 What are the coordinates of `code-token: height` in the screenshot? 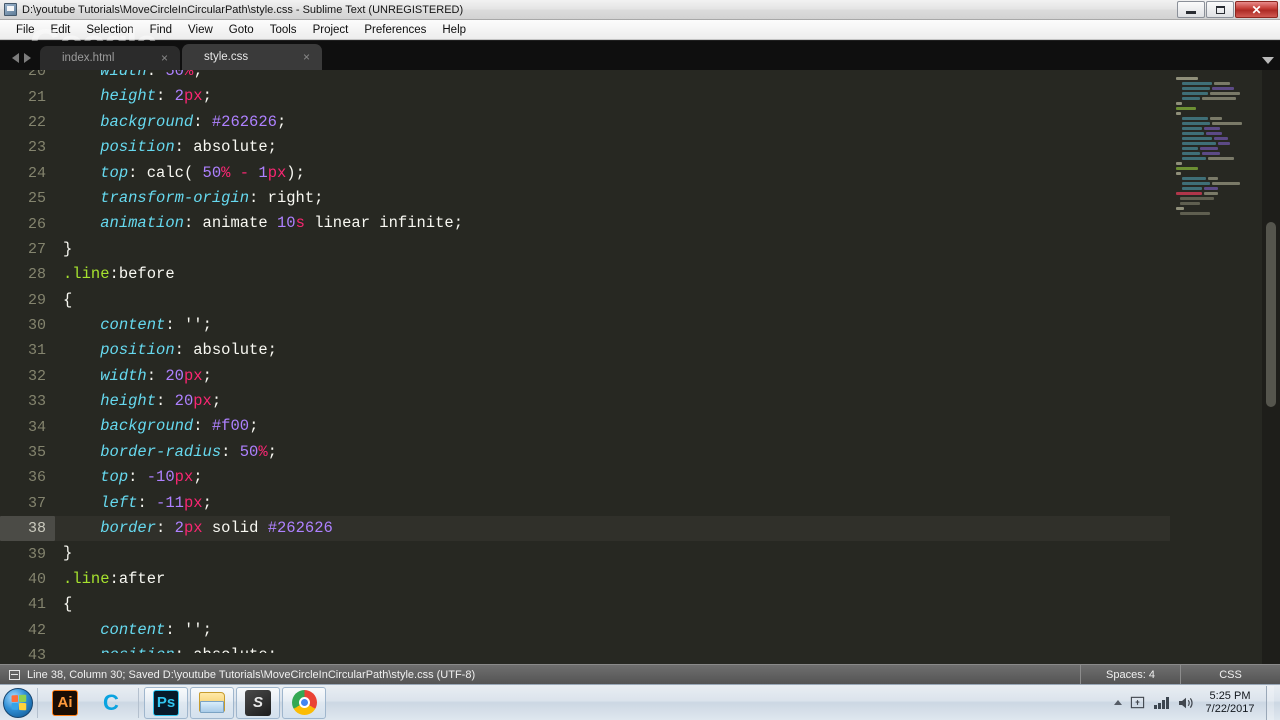 It's located at (128, 96).